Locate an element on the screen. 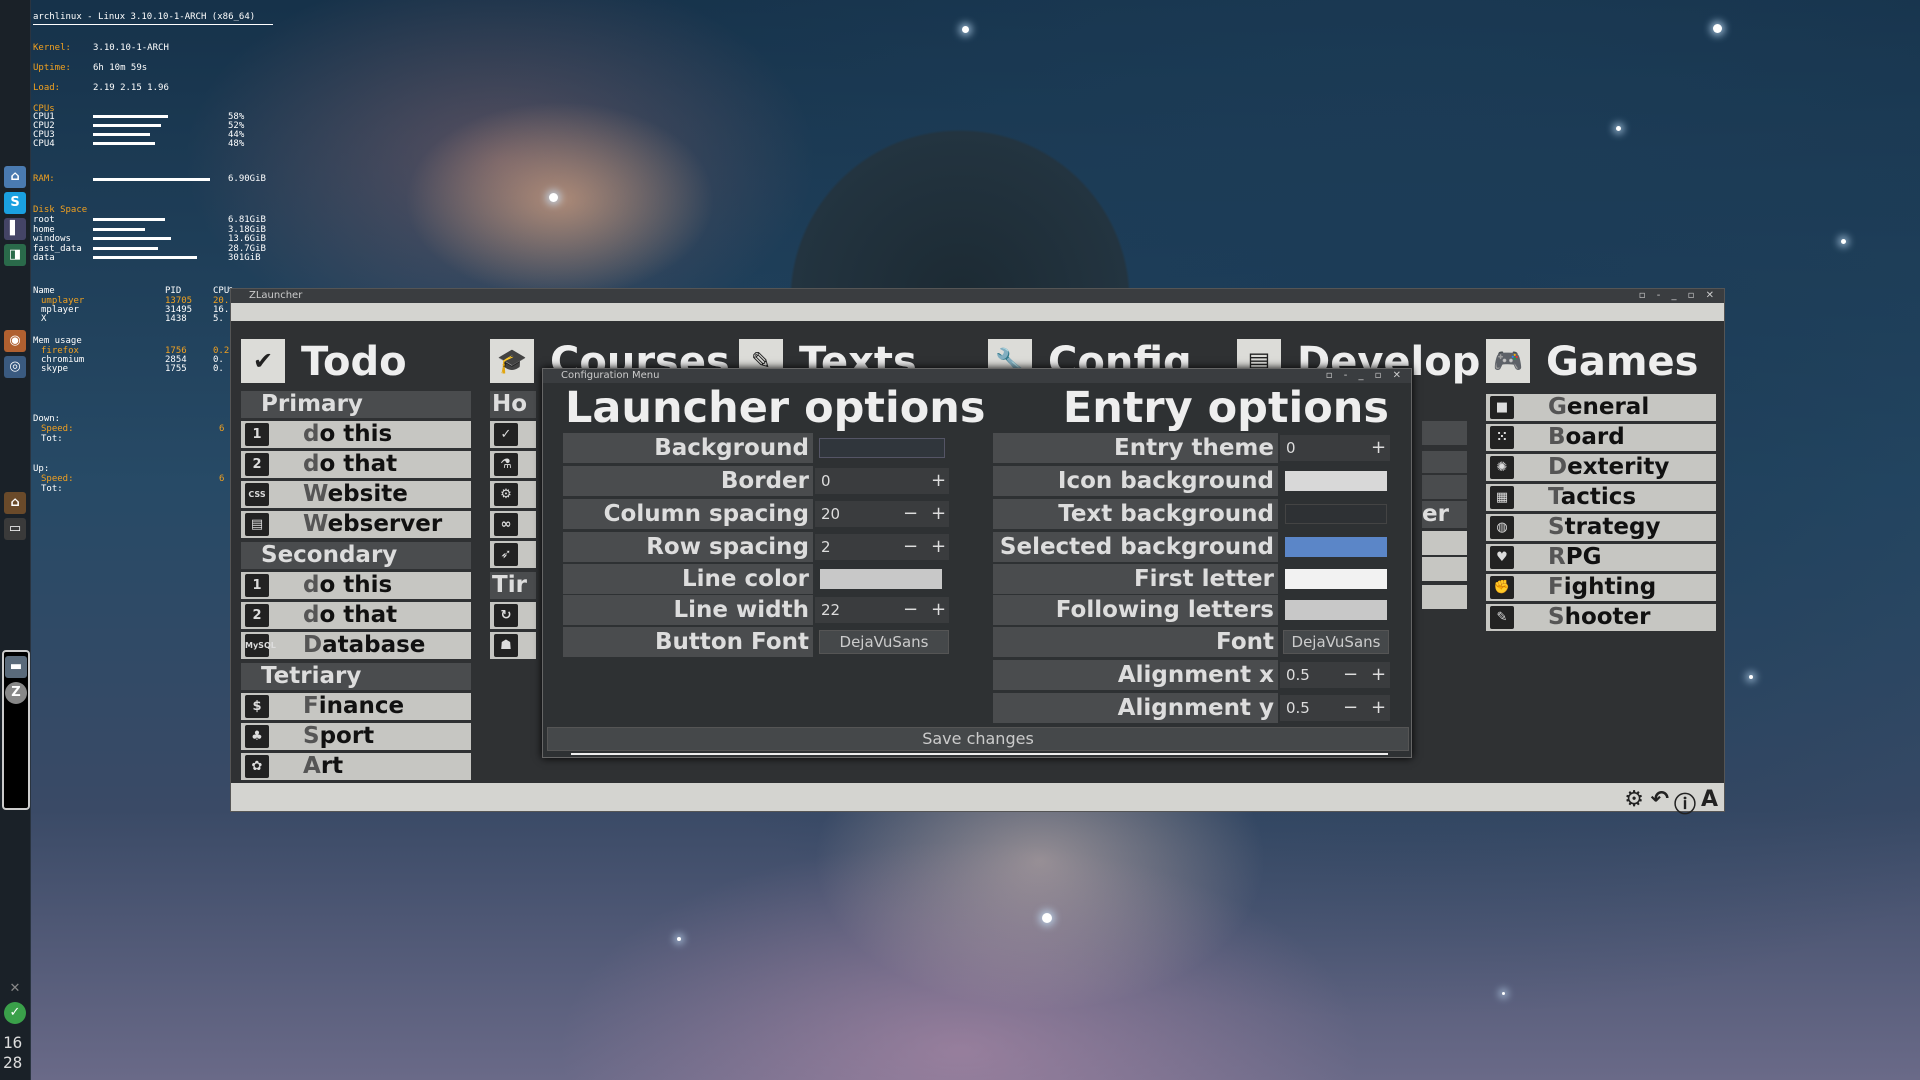 The width and height of the screenshot is (1920, 1080). launcher-entry: ♥ RPG is located at coordinates (1601, 557).